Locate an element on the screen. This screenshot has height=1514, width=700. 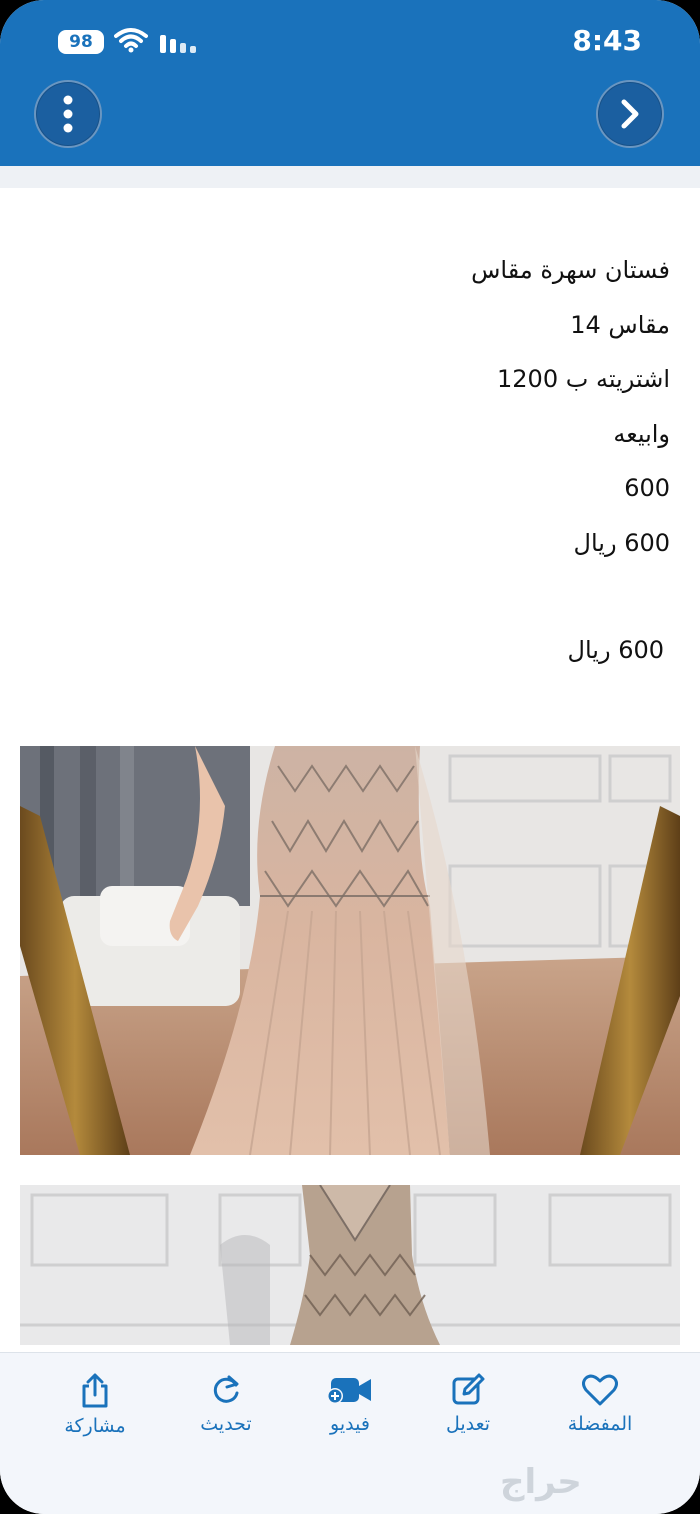
more-vertical-icon is located at coordinates (68, 114).